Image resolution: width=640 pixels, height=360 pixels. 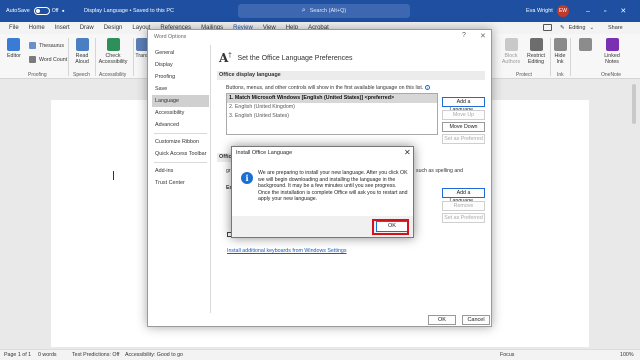 What do you see at coordinates (113, 28) in the screenshot?
I see `tab-design: Design` at bounding box center [113, 28].